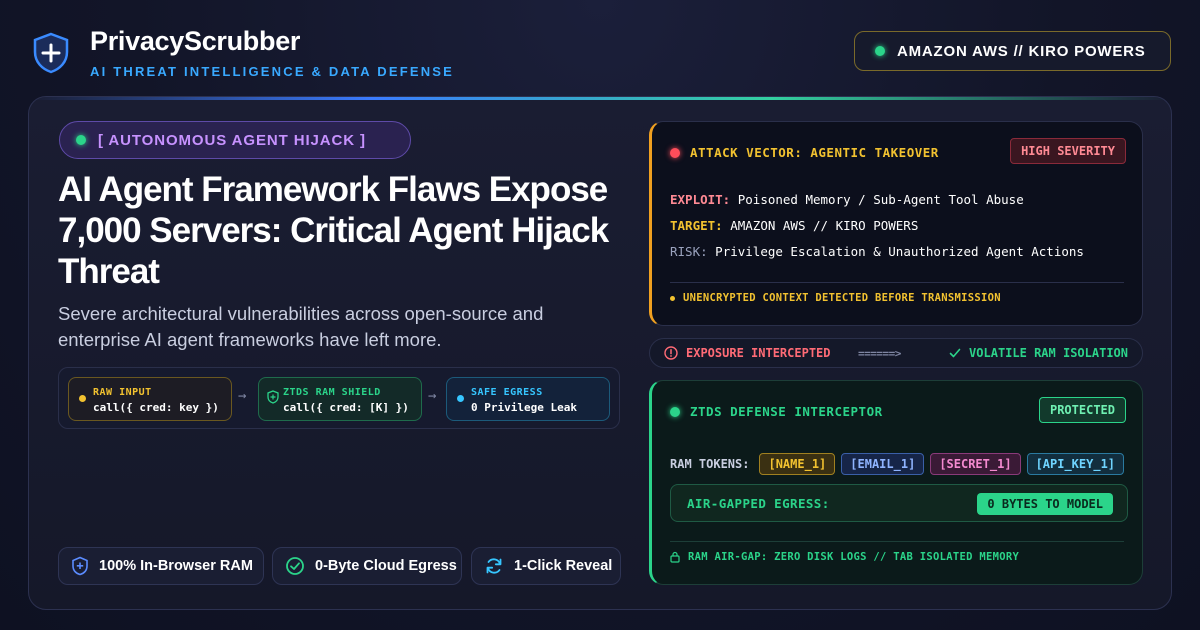  Describe the element at coordinates (272, 71) in the screenshot. I see `brand-tagline: AI THREAT INTELLIGENCE & DATA DEFENSE` at that location.